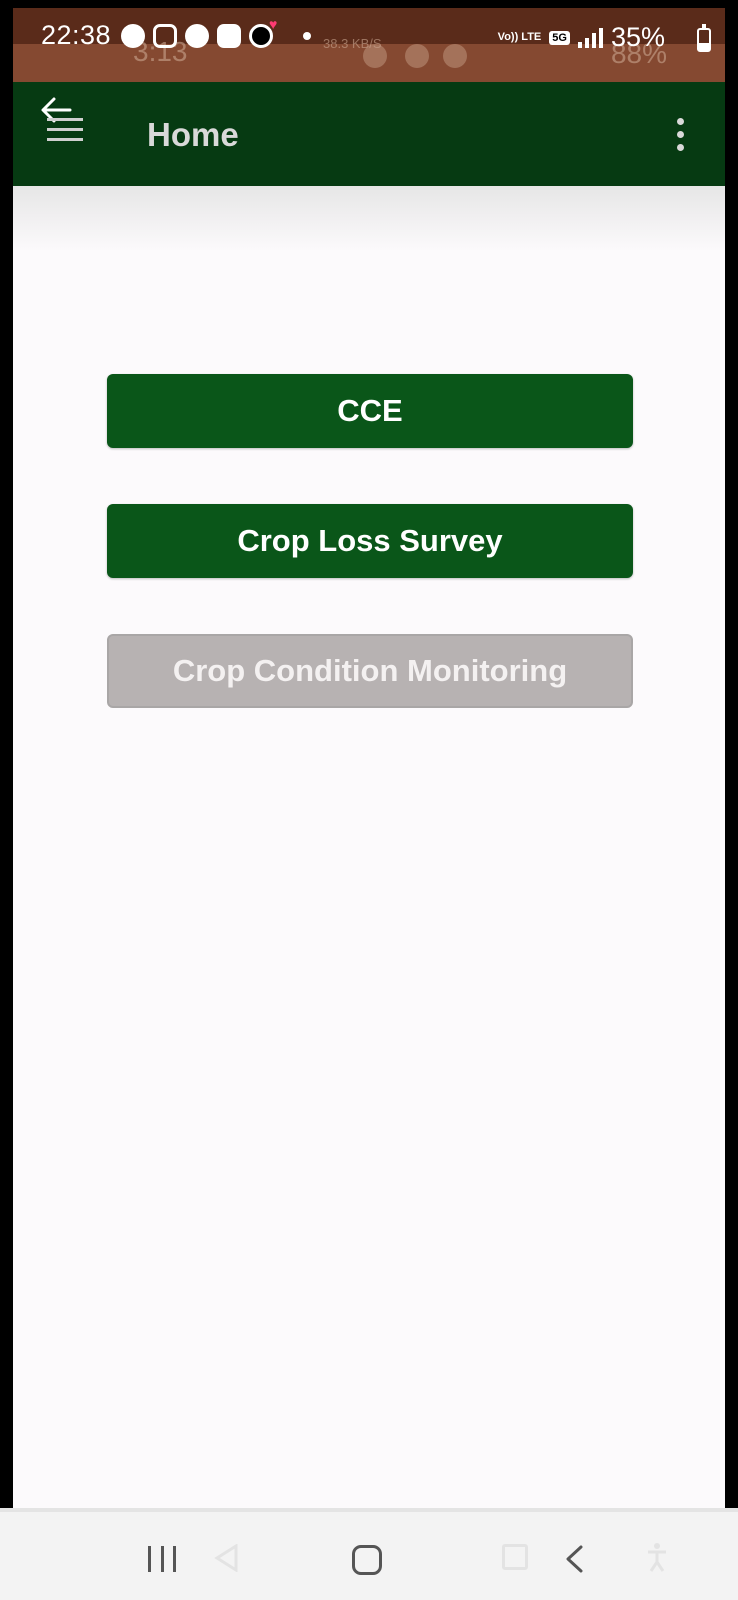 The width and height of the screenshot is (738, 1600). What do you see at coordinates (369, 134) in the screenshot?
I see `app-bar: Home` at bounding box center [369, 134].